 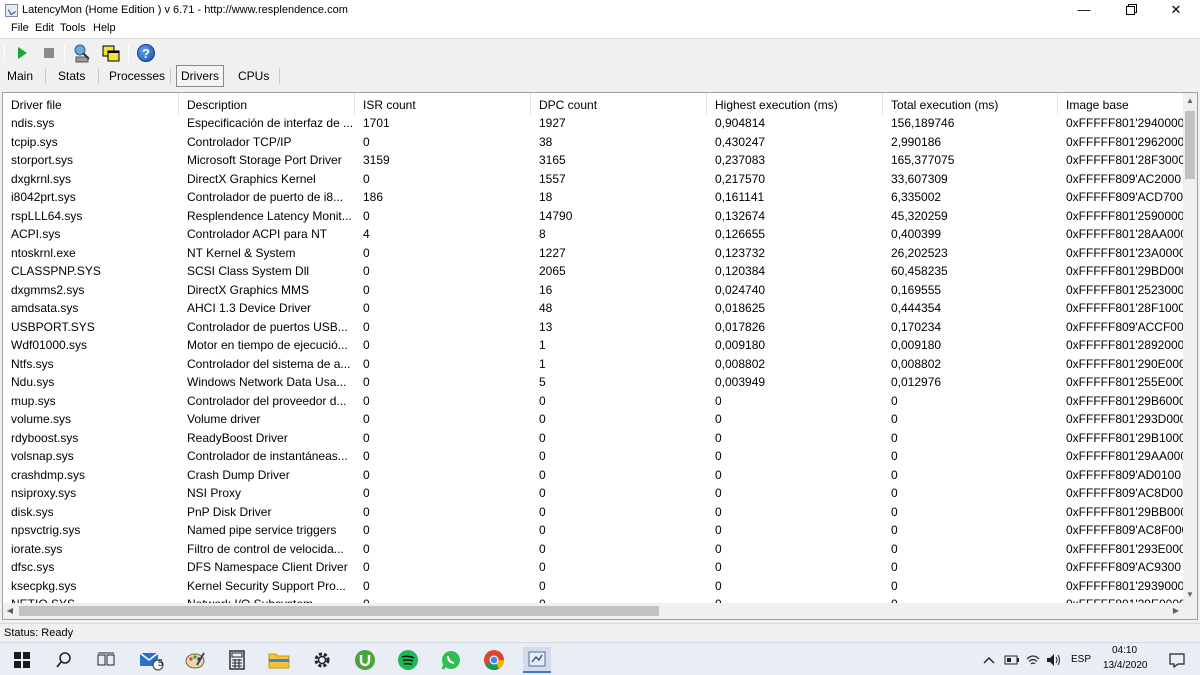 I want to click on start-button, so click(x=22, y=53).